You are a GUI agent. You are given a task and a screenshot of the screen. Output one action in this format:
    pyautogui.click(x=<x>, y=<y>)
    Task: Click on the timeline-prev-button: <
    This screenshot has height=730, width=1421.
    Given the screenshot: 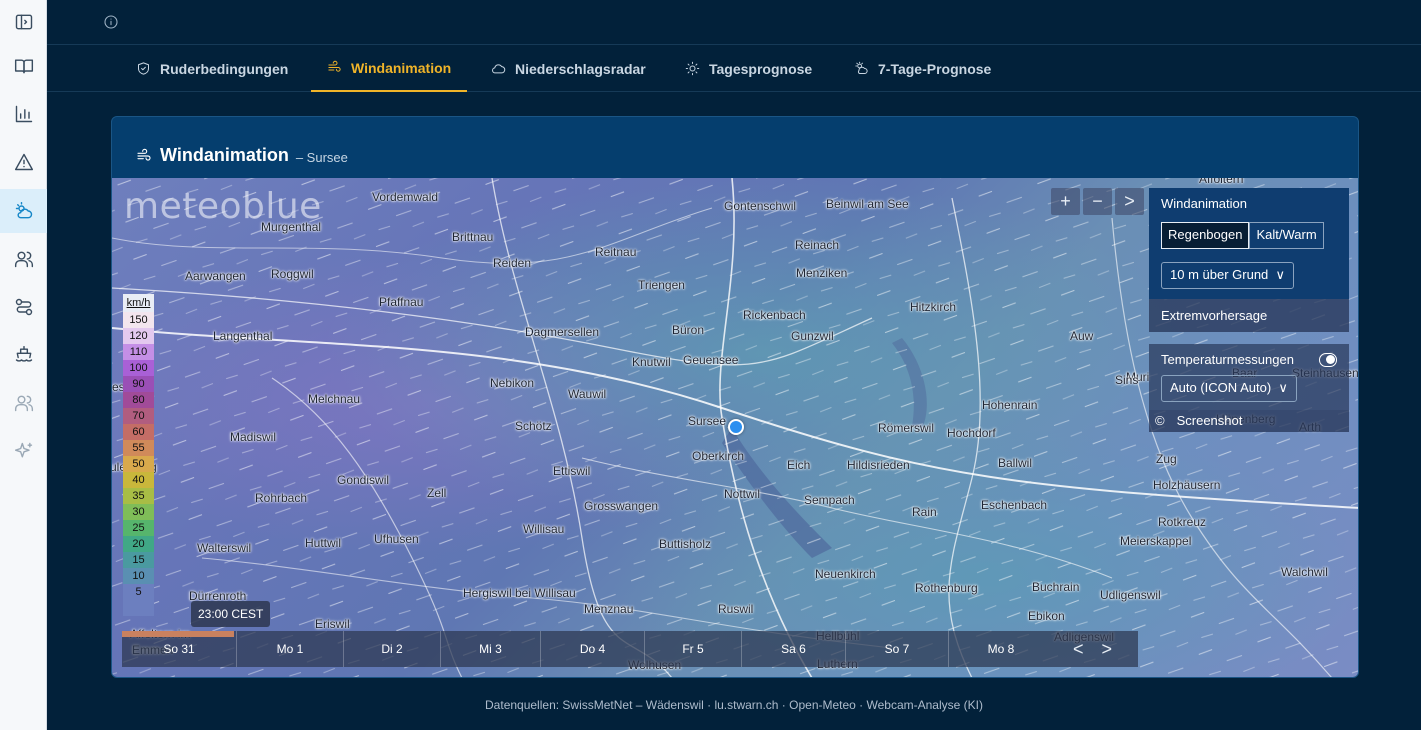 What is the action you would take?
    pyautogui.click(x=1078, y=649)
    